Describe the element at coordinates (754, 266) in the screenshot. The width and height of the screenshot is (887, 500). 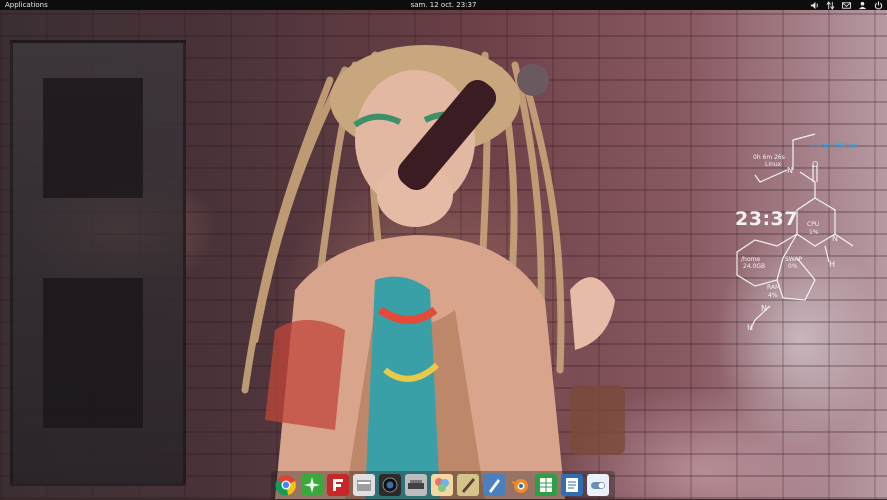
I see `home-value: 24.0GB` at that location.